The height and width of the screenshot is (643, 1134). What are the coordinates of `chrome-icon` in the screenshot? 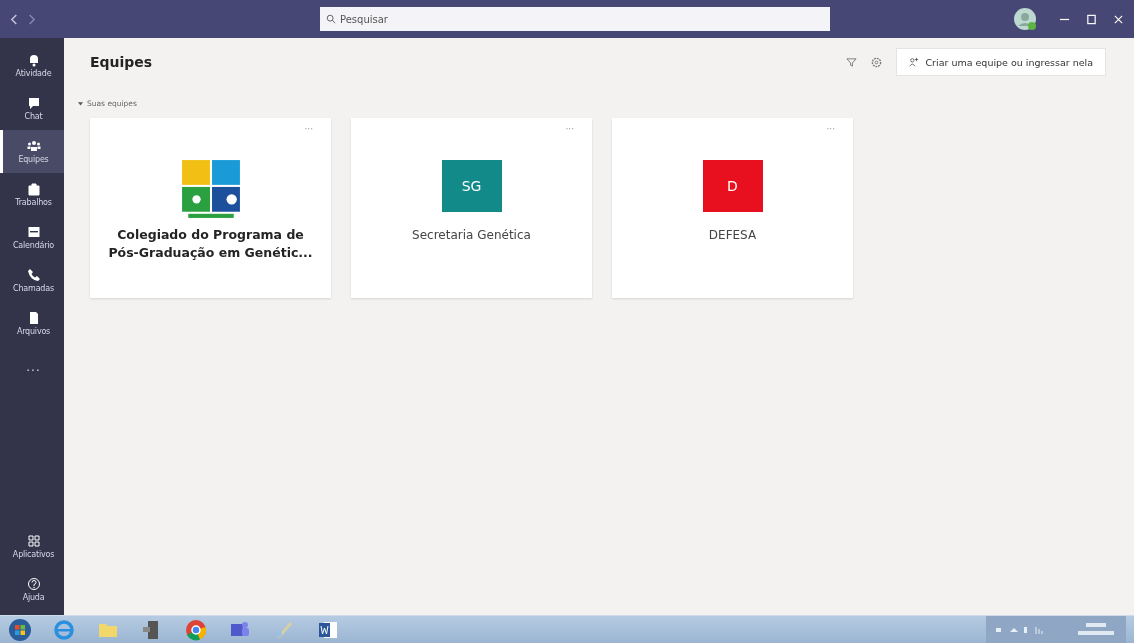 It's located at (196, 629).